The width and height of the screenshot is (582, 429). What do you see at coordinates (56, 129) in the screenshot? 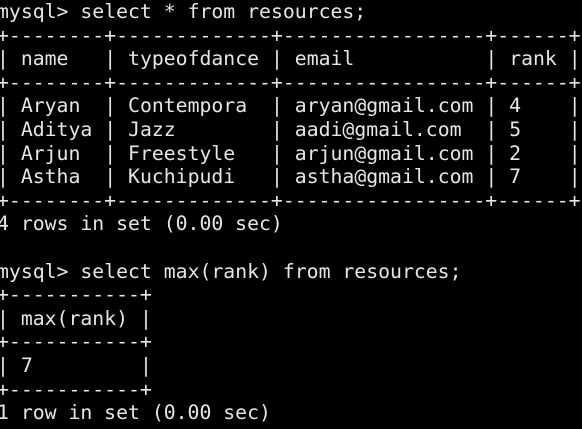
I see `table-cell: Aditya` at bounding box center [56, 129].